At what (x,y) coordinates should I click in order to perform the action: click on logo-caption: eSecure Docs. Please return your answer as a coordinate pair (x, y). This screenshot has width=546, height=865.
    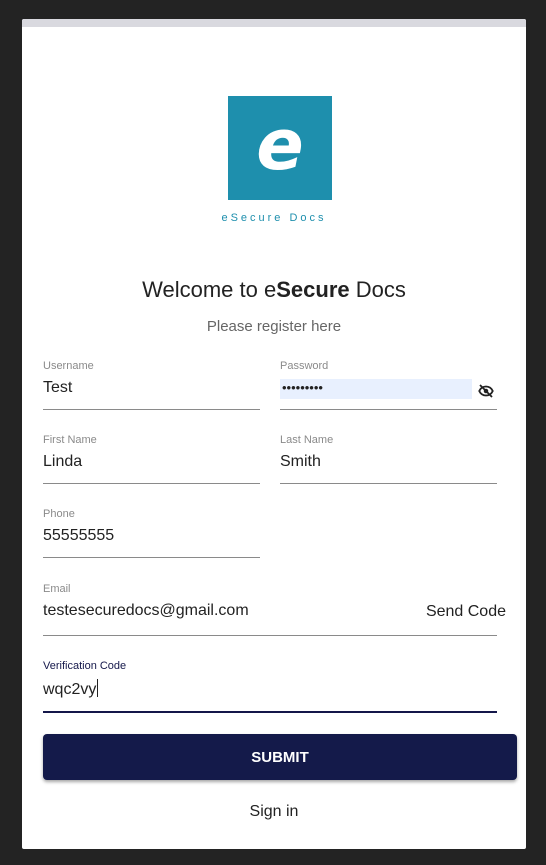
    Looking at the image, I should click on (274, 218).